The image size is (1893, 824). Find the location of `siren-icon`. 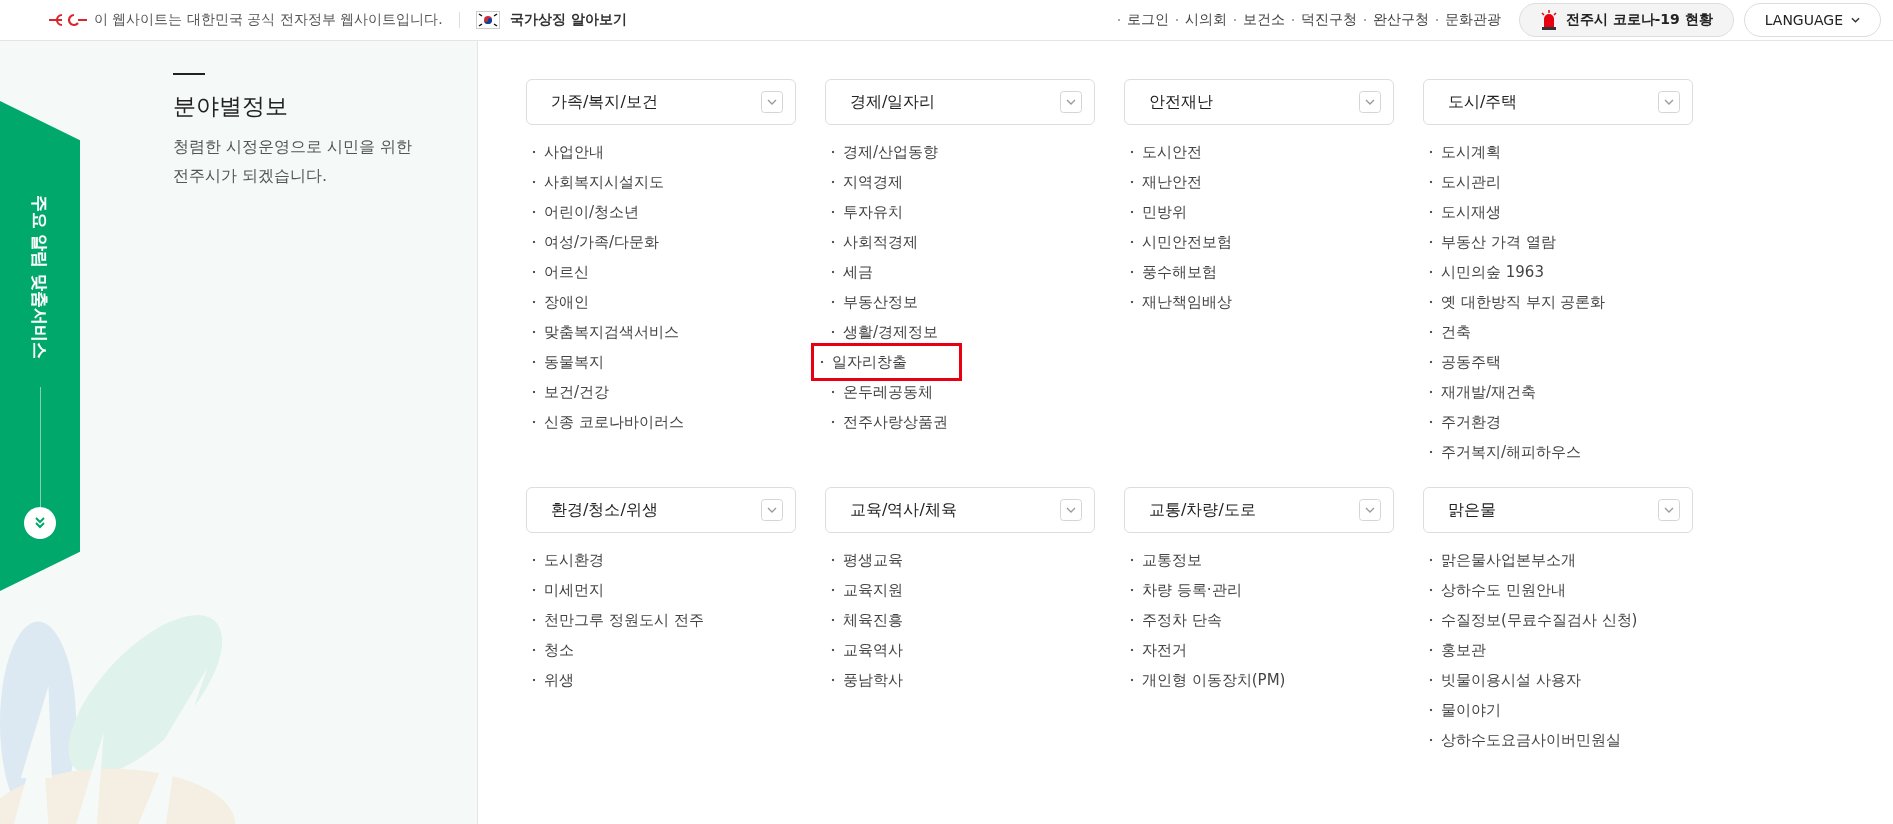

siren-icon is located at coordinates (1548, 20).